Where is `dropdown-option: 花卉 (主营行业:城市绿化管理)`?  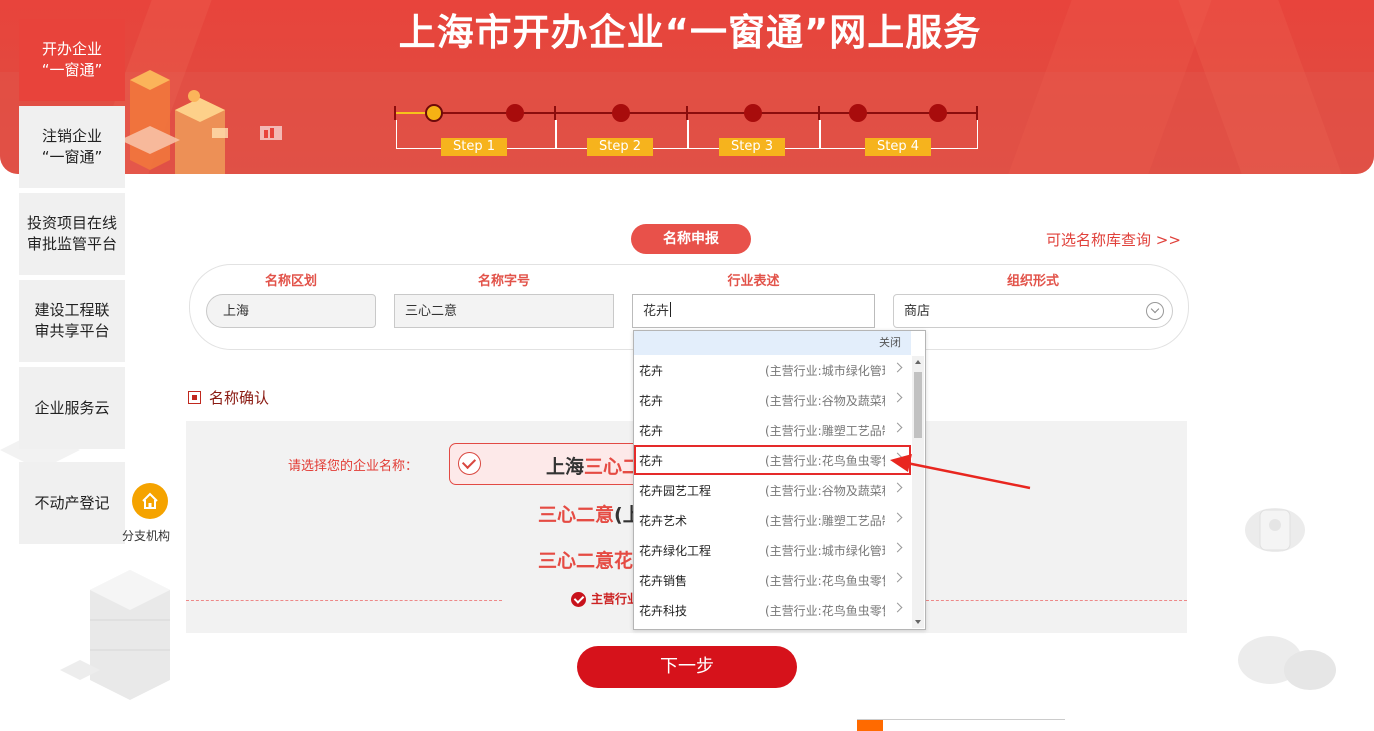
dropdown-option: 花卉 (主营行业:城市绿化管理) is located at coordinates (772, 370).